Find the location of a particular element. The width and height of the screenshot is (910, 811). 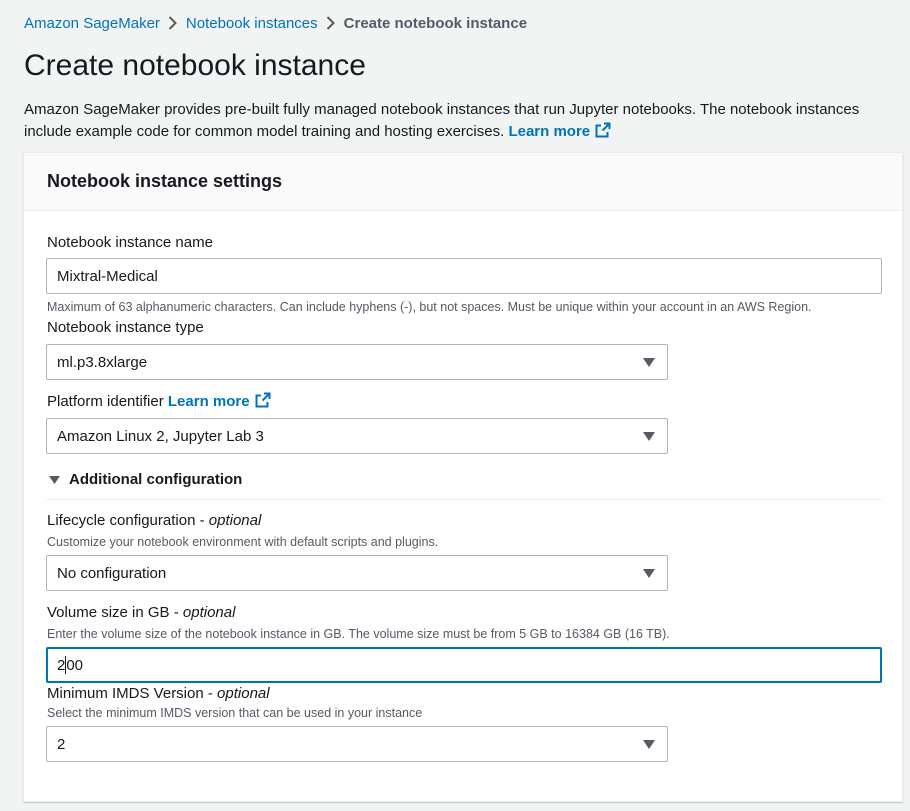

volume-size-input: 2 00 is located at coordinates (464, 665).